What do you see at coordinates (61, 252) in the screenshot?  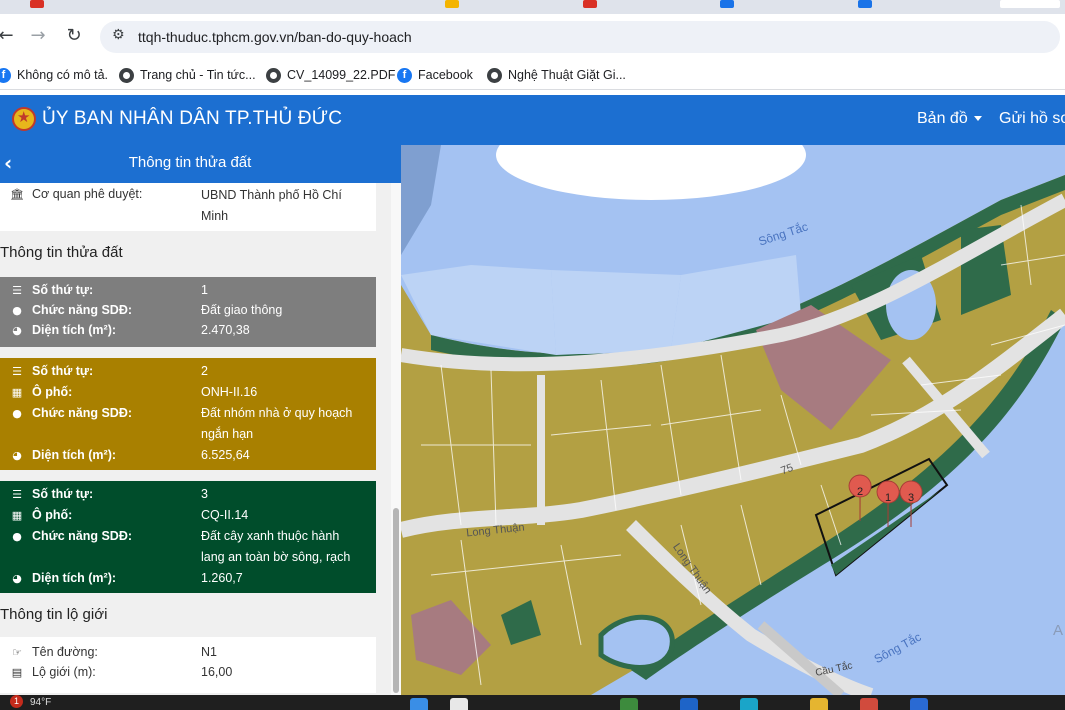 I see `parcel-section-title: Thông tin thửa đất` at bounding box center [61, 252].